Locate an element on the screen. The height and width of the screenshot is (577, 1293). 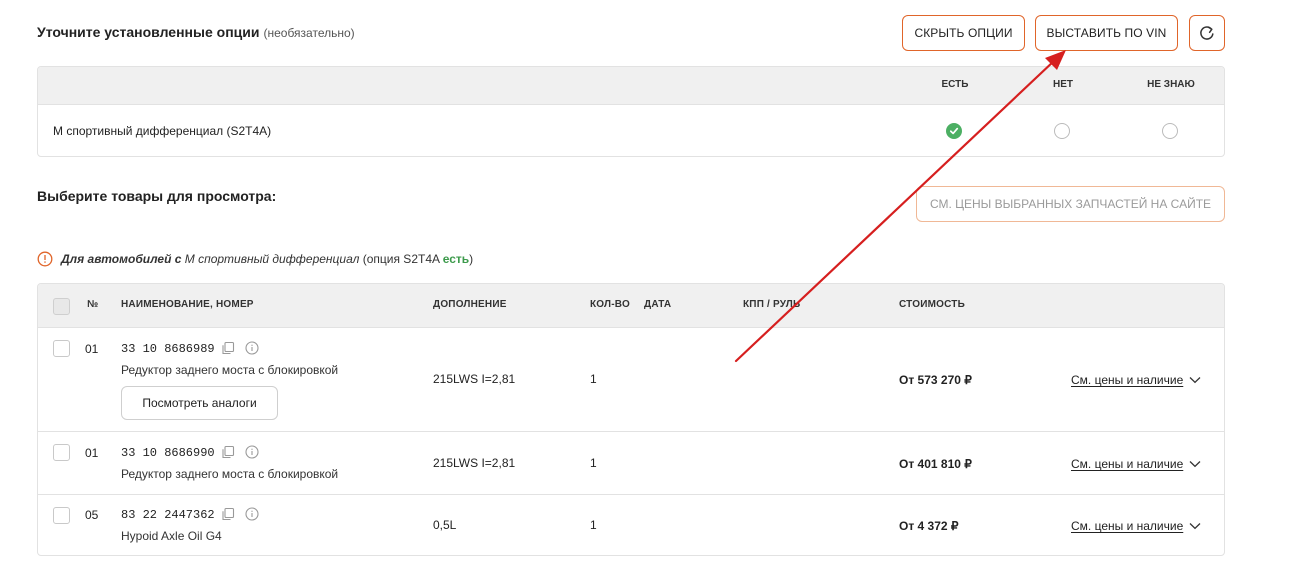
part-number: 33 10 8686990 is located at coordinates (168, 453).